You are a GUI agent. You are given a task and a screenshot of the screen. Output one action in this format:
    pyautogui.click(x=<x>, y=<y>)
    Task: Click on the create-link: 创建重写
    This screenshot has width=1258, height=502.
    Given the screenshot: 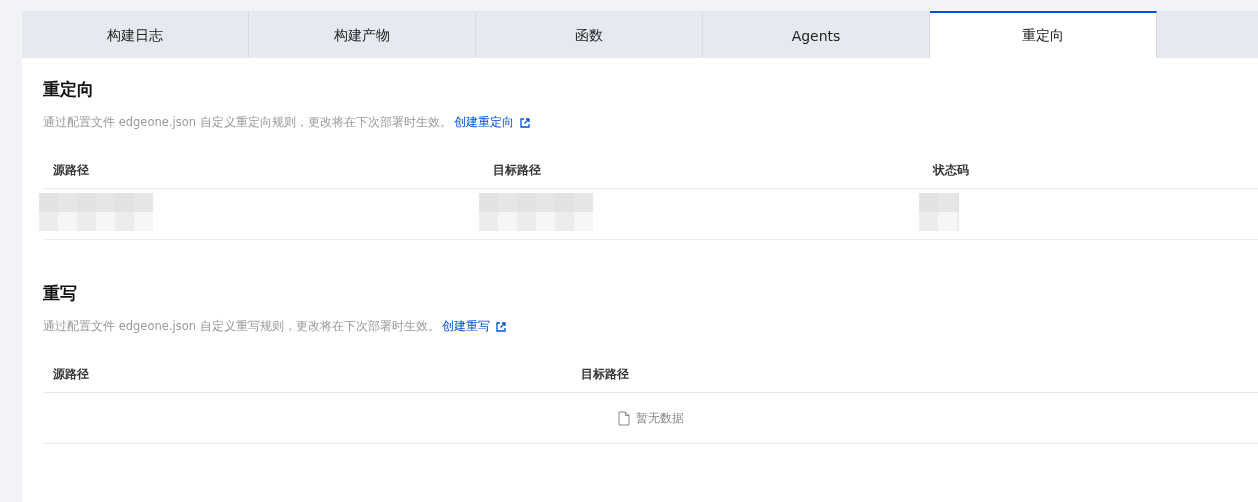 What is the action you would take?
    pyautogui.click(x=465, y=326)
    